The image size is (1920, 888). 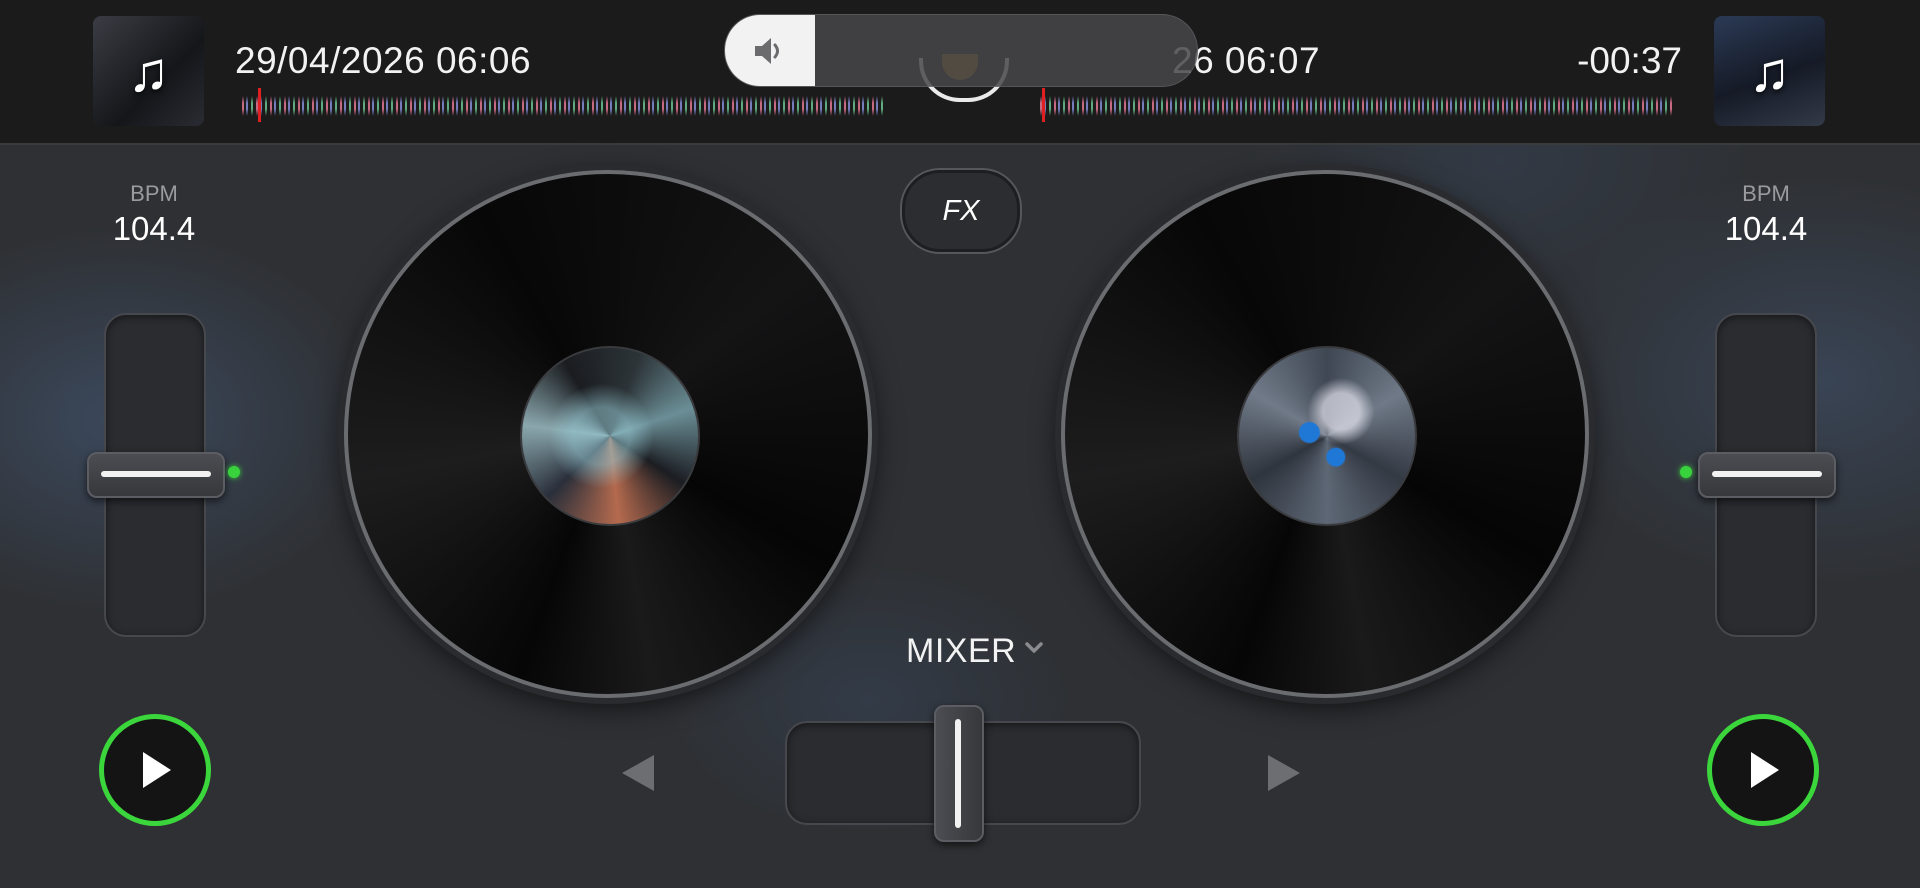 I want to click on left-play-button, so click(x=155, y=770).